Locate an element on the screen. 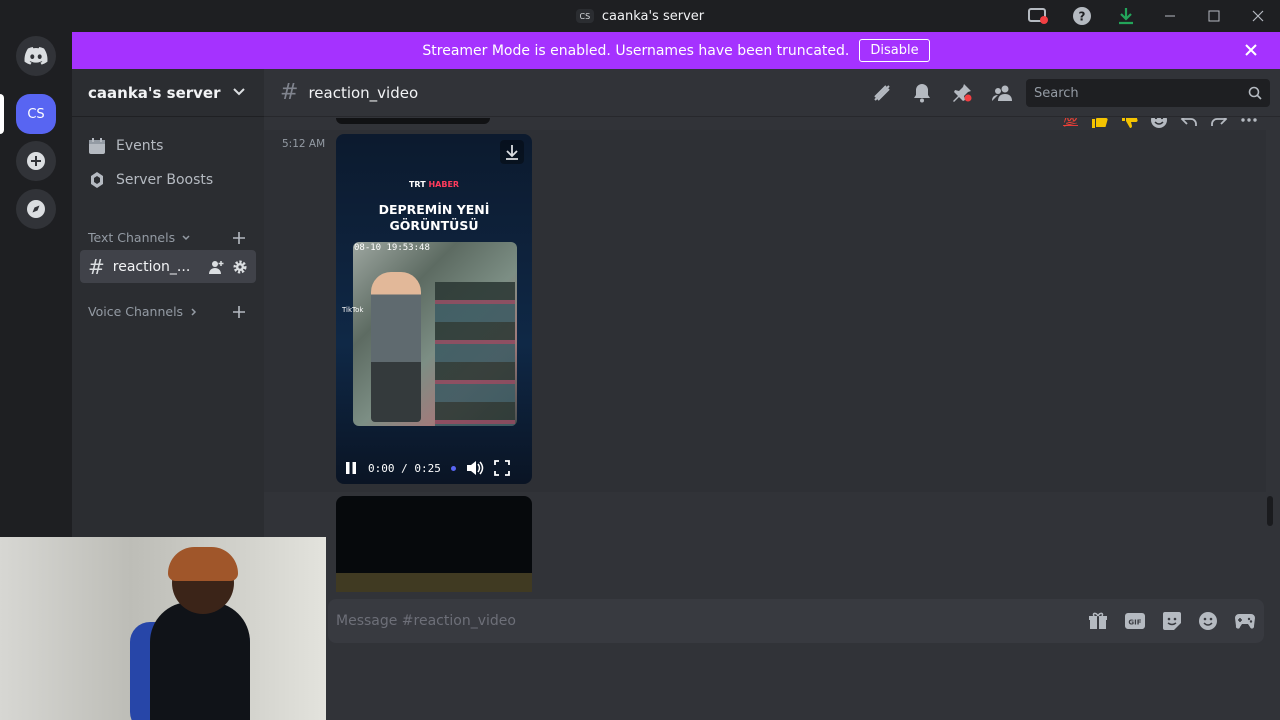  headline-line-1: DEPREMİN YENİ is located at coordinates (434, 209).